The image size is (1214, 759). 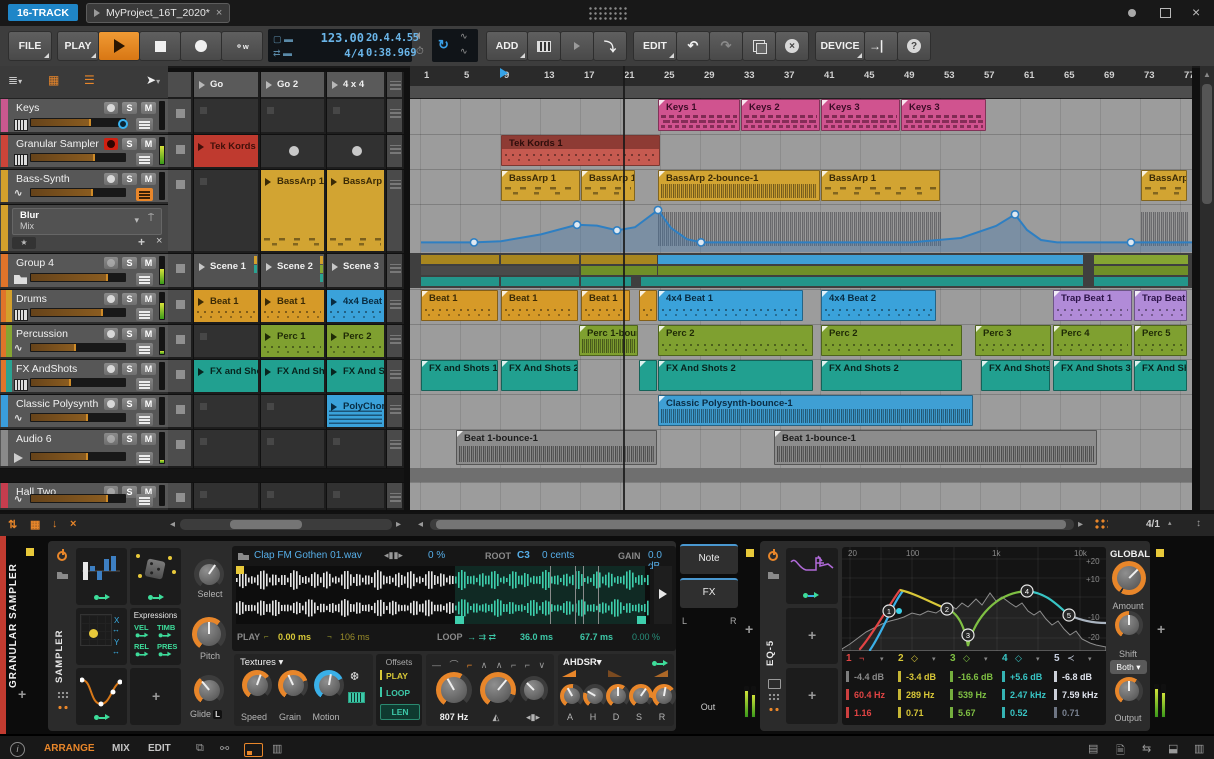 I want to click on launcher-scroll-left-icon: ◂, so click(x=172, y=524).